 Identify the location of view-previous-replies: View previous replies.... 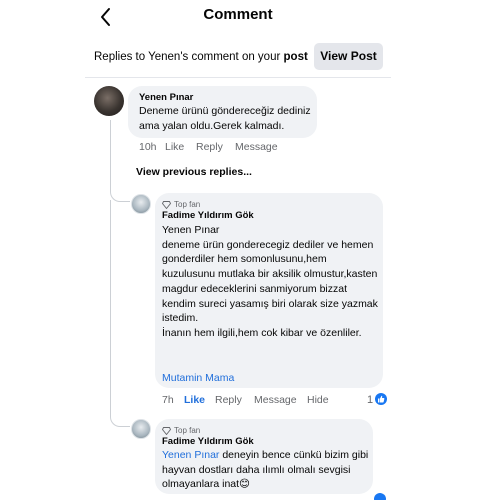
(194, 172).